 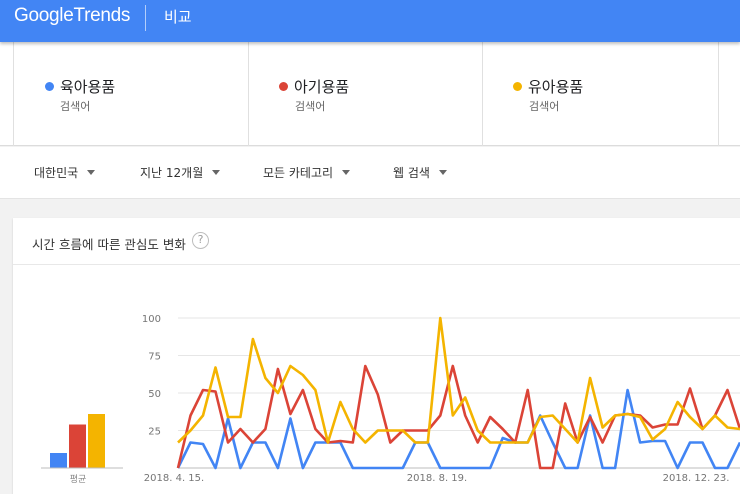 I want to click on term-label: 유아용품, so click(x=556, y=87).